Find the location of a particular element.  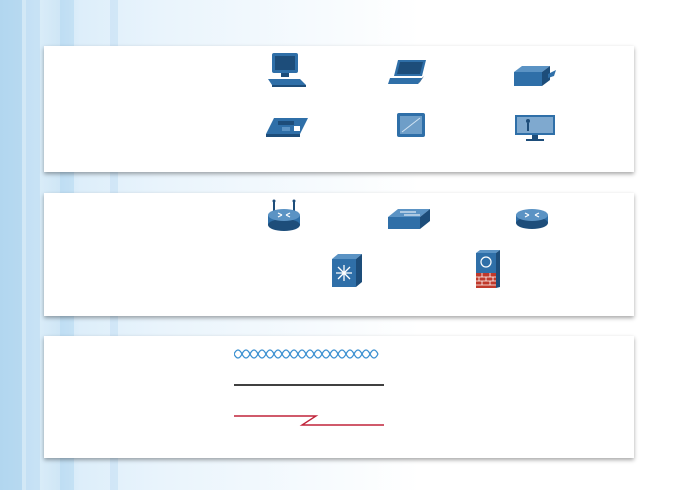

firewall-icon is located at coordinates (488, 269).